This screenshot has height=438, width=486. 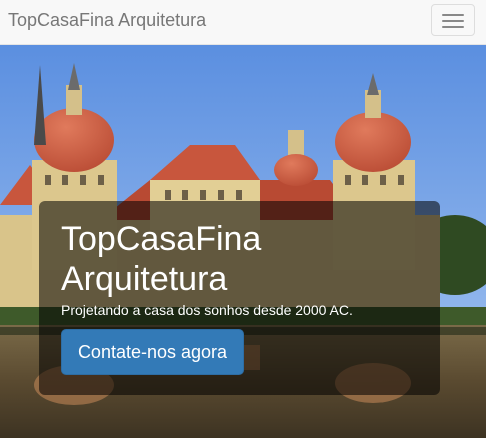 I want to click on navbar: TopCasaFina Arquitetura, so click(x=243, y=22).